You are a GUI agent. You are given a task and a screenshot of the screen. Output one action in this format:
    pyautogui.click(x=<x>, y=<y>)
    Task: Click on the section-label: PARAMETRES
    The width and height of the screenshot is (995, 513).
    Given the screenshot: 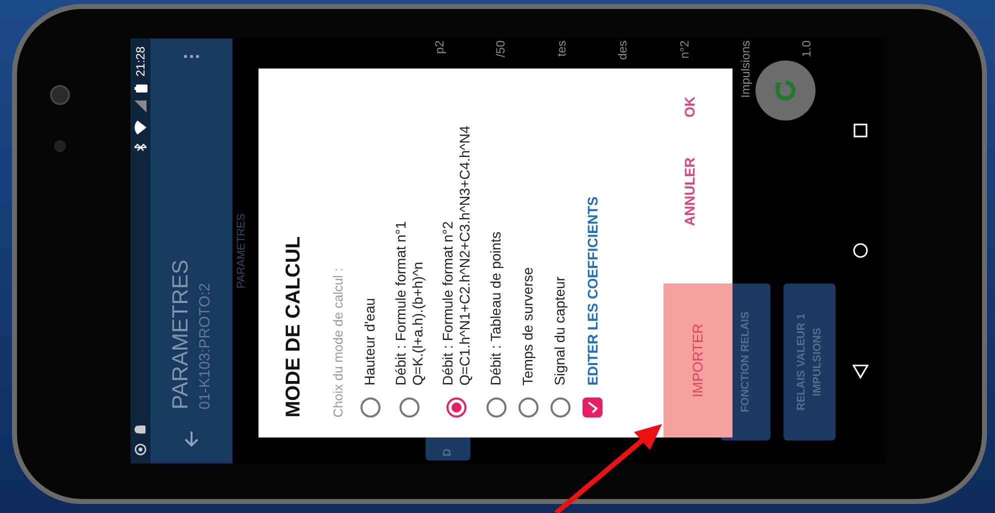 What is the action you would take?
    pyautogui.click(x=241, y=250)
    